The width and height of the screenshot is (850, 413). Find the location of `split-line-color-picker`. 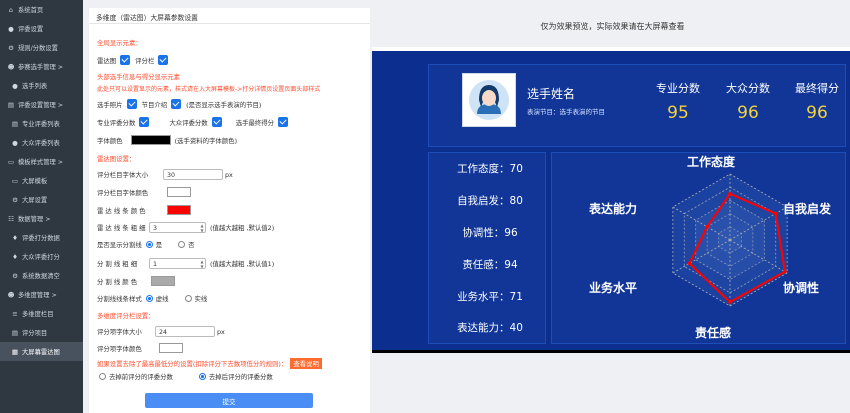

split-line-color-picker is located at coordinates (163, 281).